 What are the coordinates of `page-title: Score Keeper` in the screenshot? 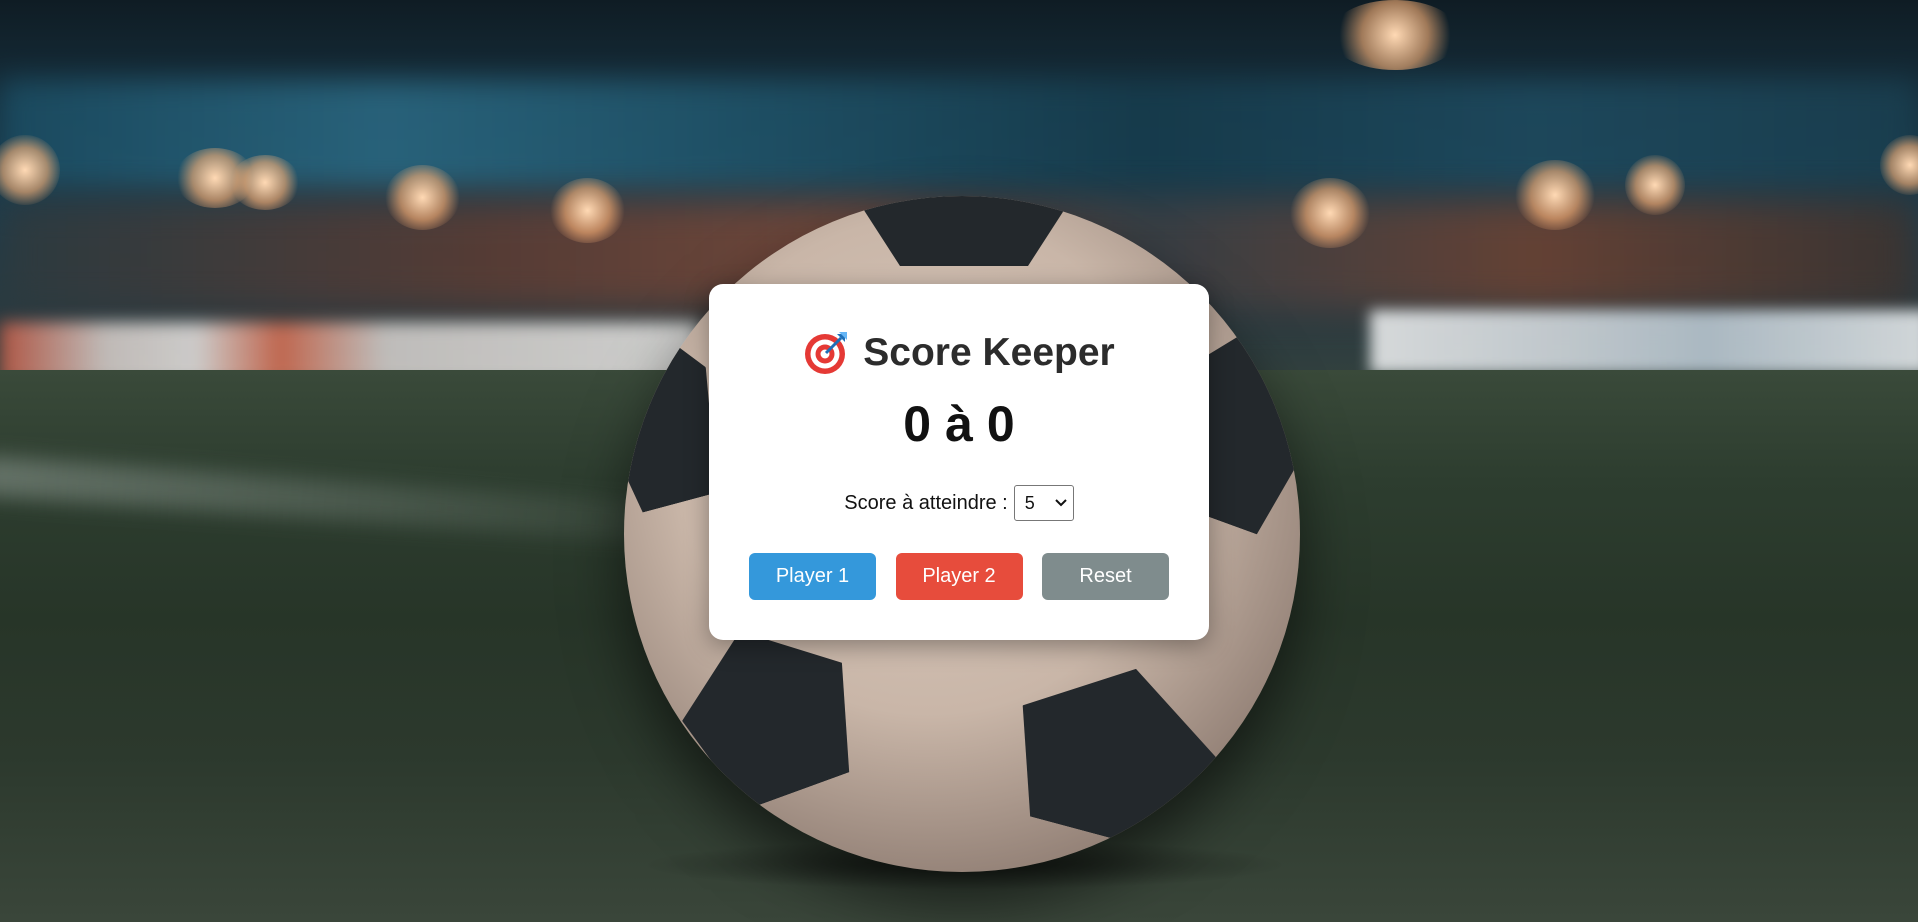 It's located at (959, 353).